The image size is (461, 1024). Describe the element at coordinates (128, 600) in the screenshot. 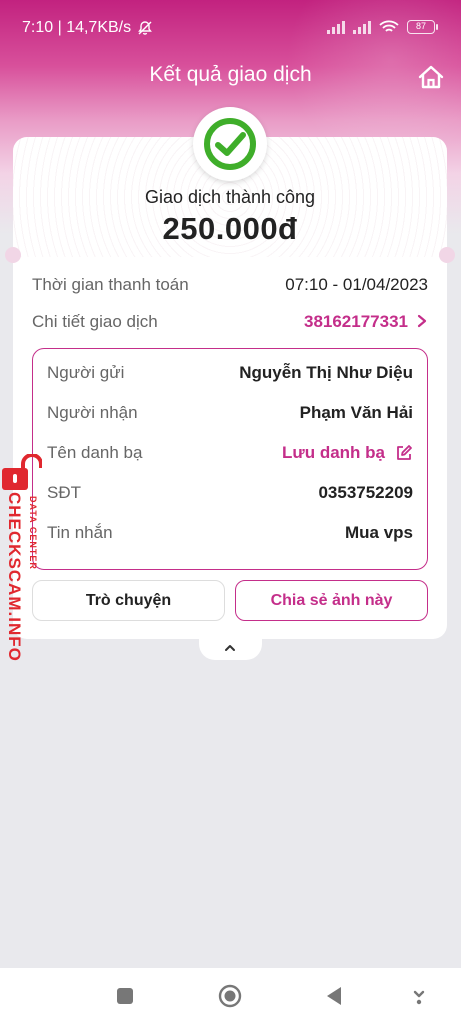

I see `chat-button: Trò chuyện` at that location.